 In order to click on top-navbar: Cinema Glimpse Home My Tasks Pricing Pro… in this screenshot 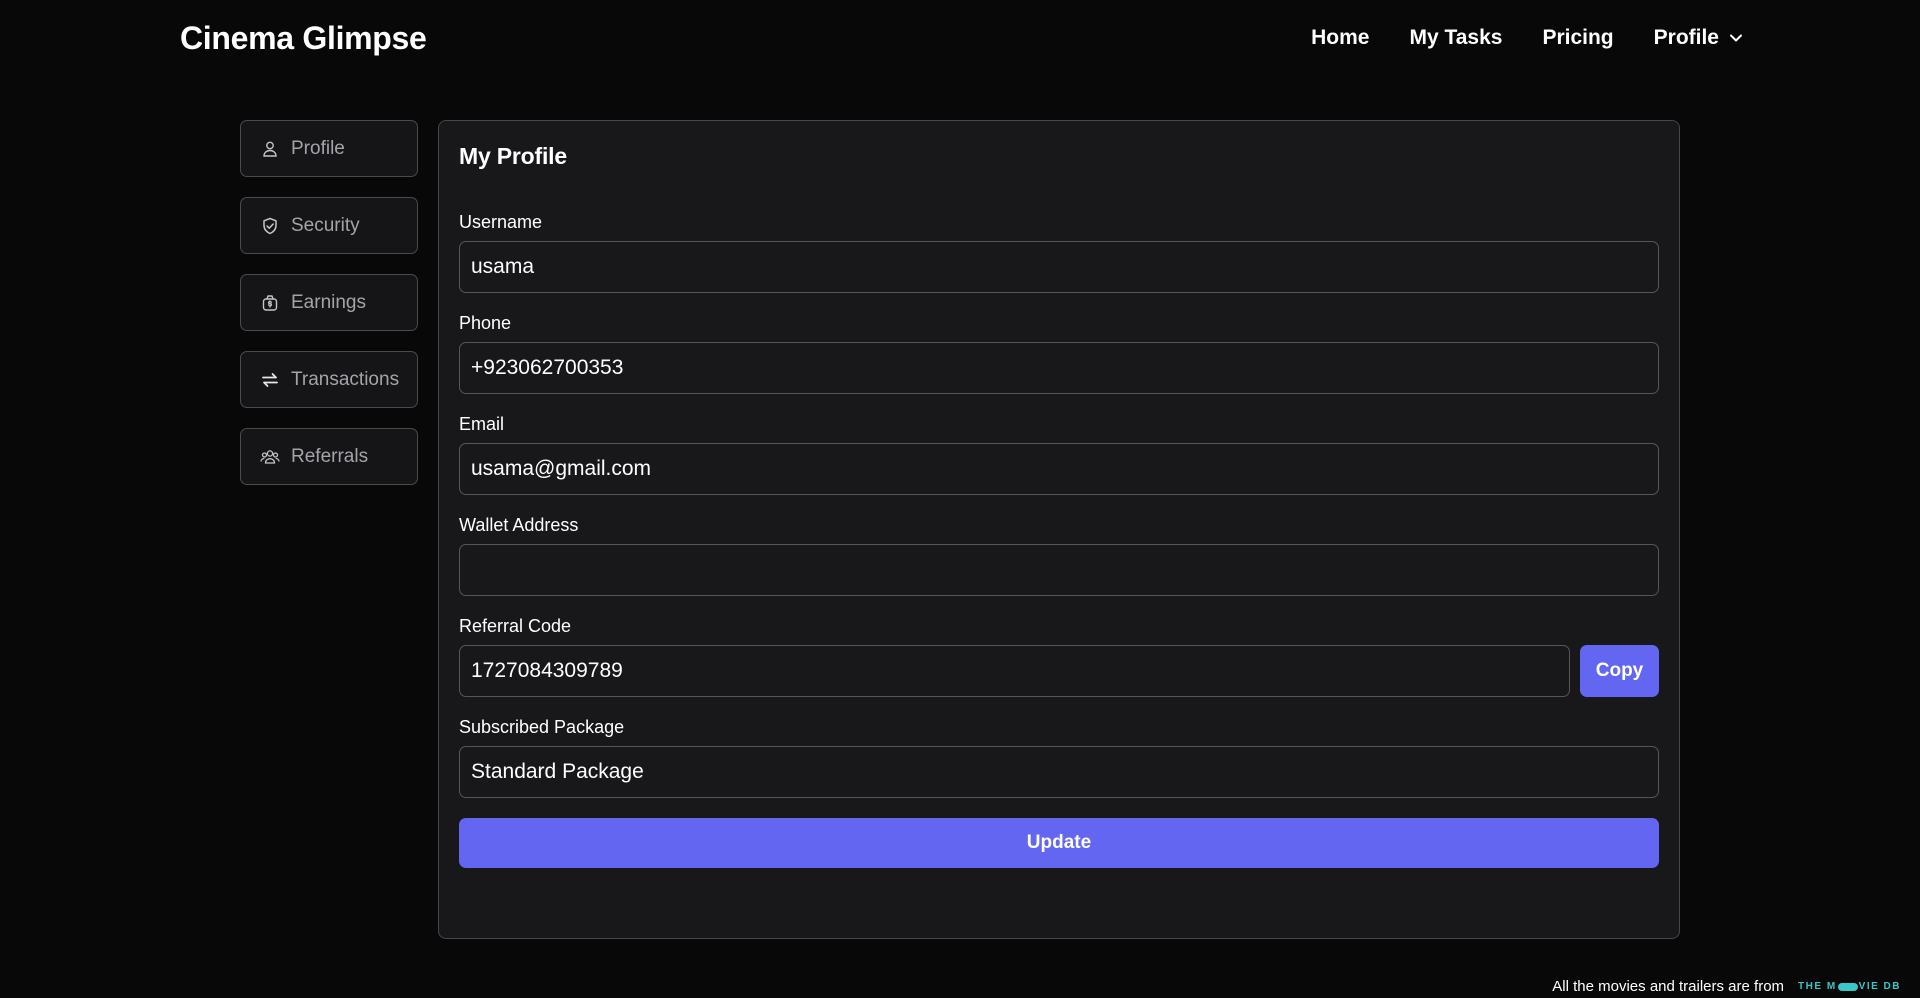, I will do `click(960, 40)`.